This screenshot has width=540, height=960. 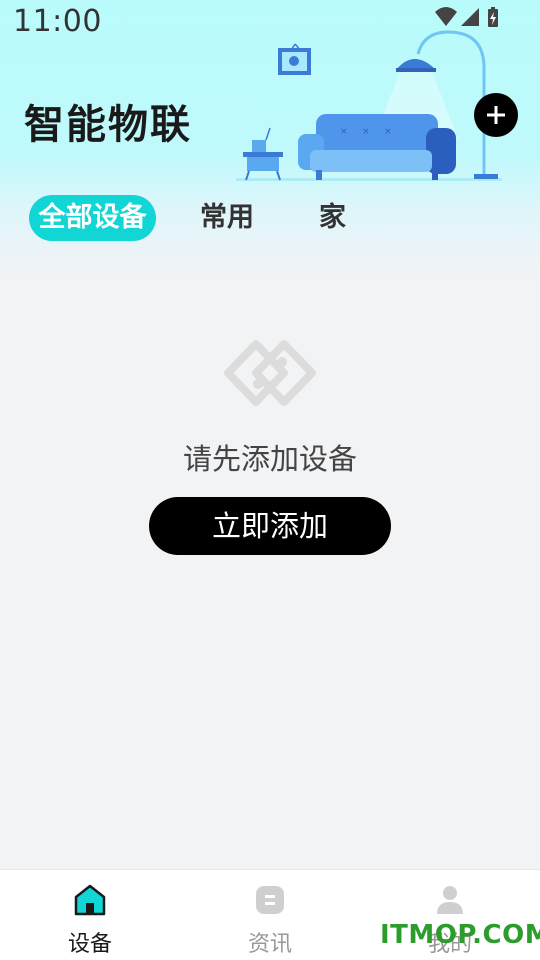 What do you see at coordinates (269, 459) in the screenshot?
I see `empty-state-message: 请先添加设备` at bounding box center [269, 459].